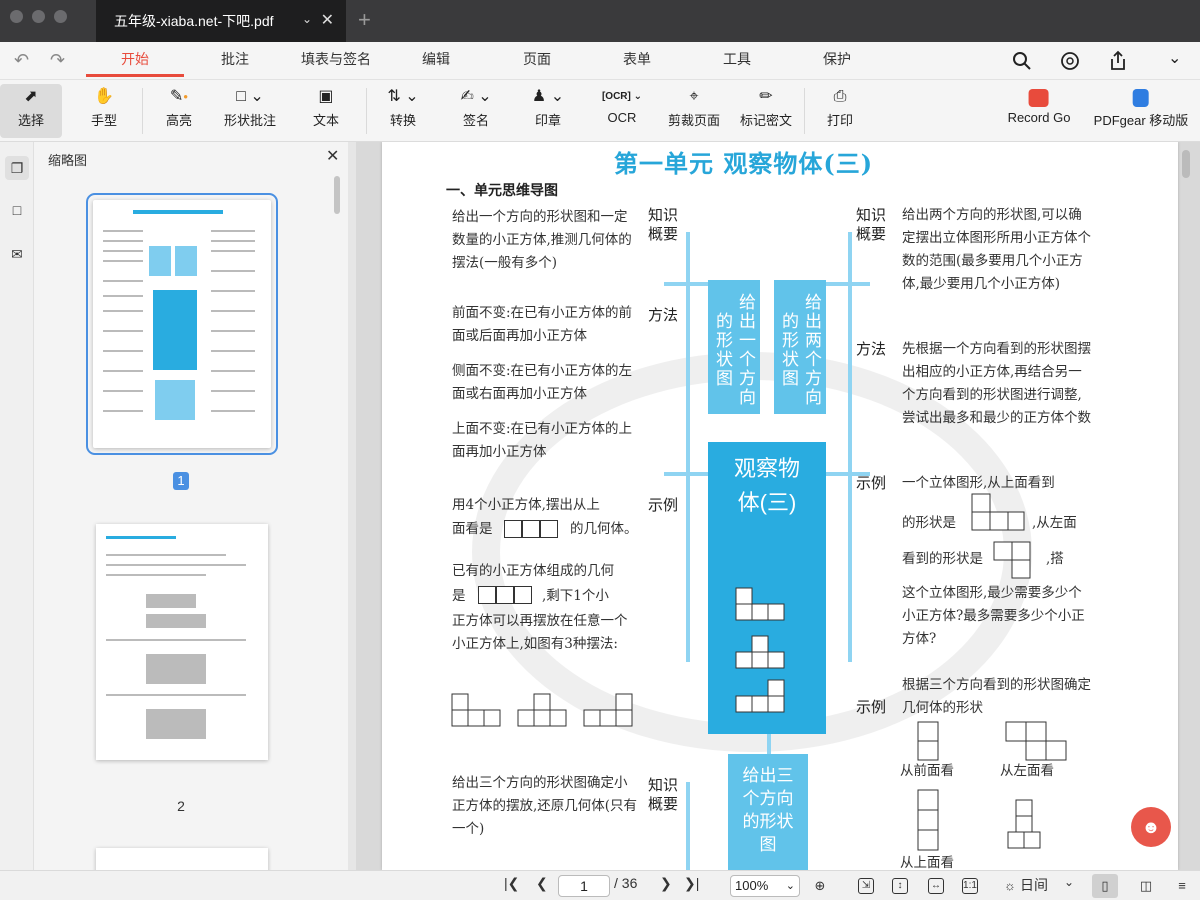 The width and height of the screenshot is (1200, 900). I want to click on menu-tab-fill-sign: 填表与签名, so click(336, 60).